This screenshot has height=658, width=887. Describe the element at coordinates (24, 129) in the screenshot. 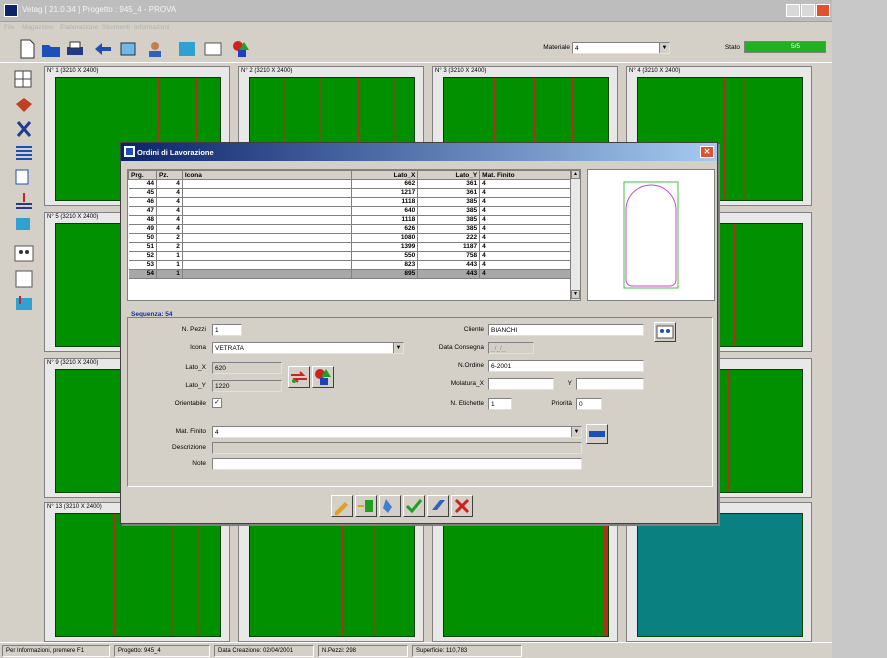

I see `tools-icon` at that location.